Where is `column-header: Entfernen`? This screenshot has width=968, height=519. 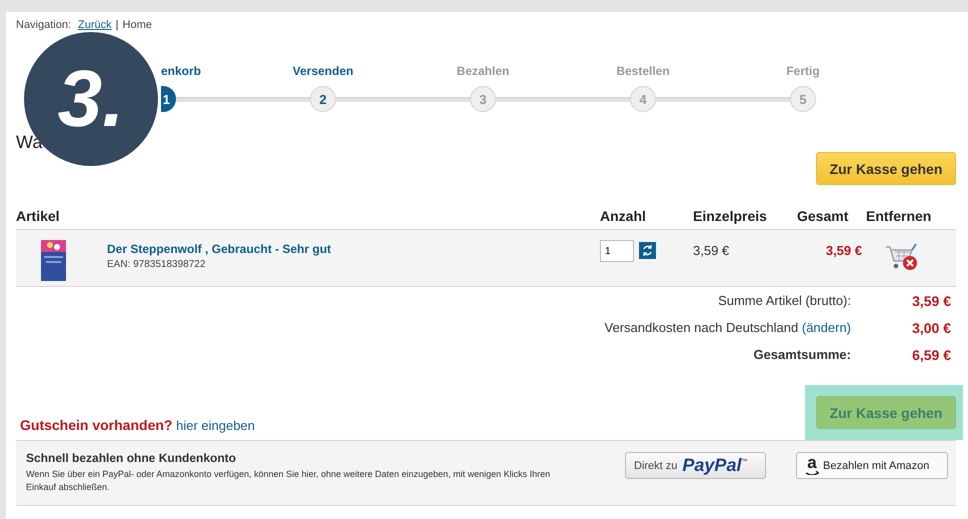 column-header: Entfernen is located at coordinates (899, 216).